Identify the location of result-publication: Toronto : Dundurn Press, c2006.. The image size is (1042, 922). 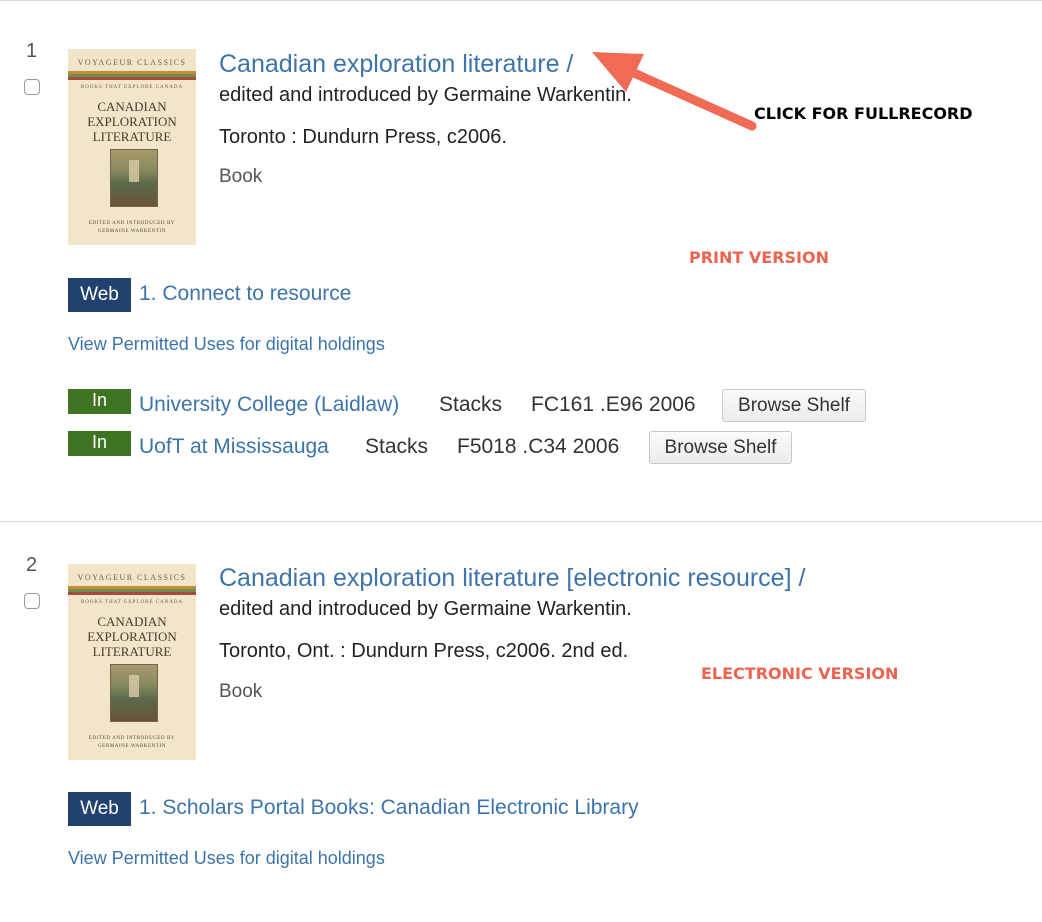
(363, 137).